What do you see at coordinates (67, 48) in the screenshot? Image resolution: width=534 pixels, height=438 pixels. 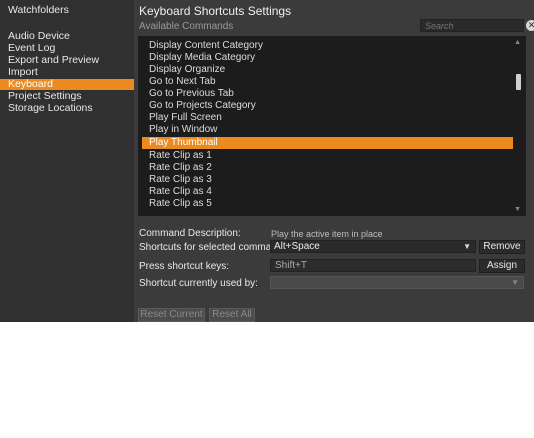 I see `sidebar-item-event-log: Event Log` at bounding box center [67, 48].